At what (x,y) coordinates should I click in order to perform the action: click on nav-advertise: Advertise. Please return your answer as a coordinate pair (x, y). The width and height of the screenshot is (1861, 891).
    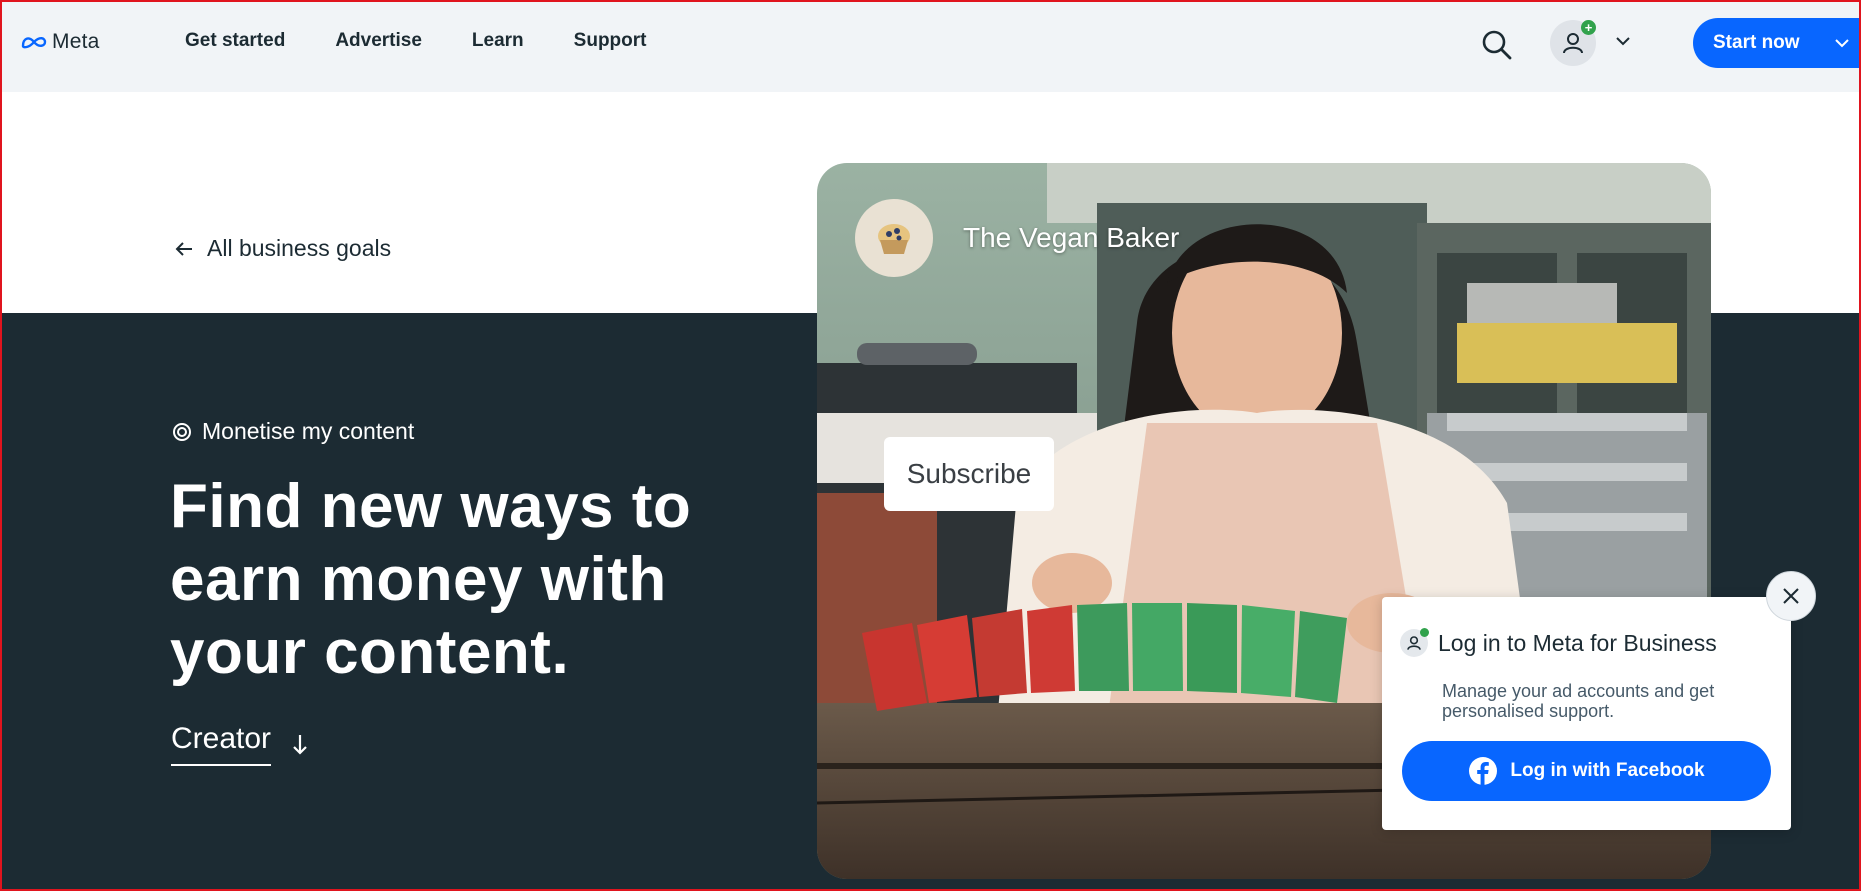
    Looking at the image, I should click on (378, 41).